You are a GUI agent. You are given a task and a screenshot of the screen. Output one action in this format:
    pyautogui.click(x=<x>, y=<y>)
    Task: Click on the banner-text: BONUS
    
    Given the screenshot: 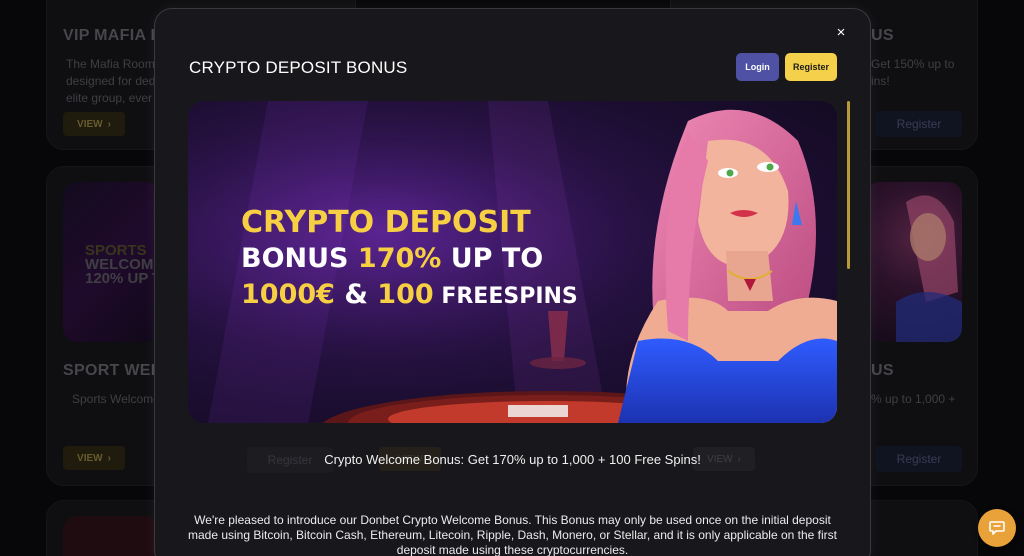 What is the action you would take?
    pyautogui.click(x=299, y=258)
    